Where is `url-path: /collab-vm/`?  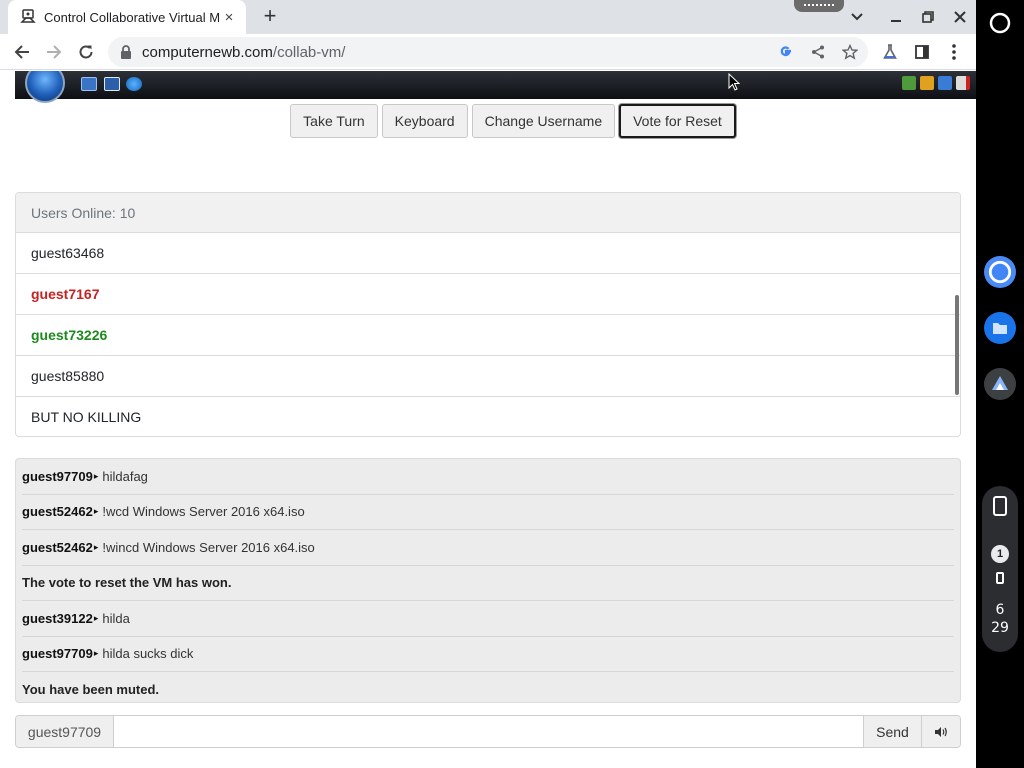 url-path: /collab-vm/ is located at coordinates (309, 52).